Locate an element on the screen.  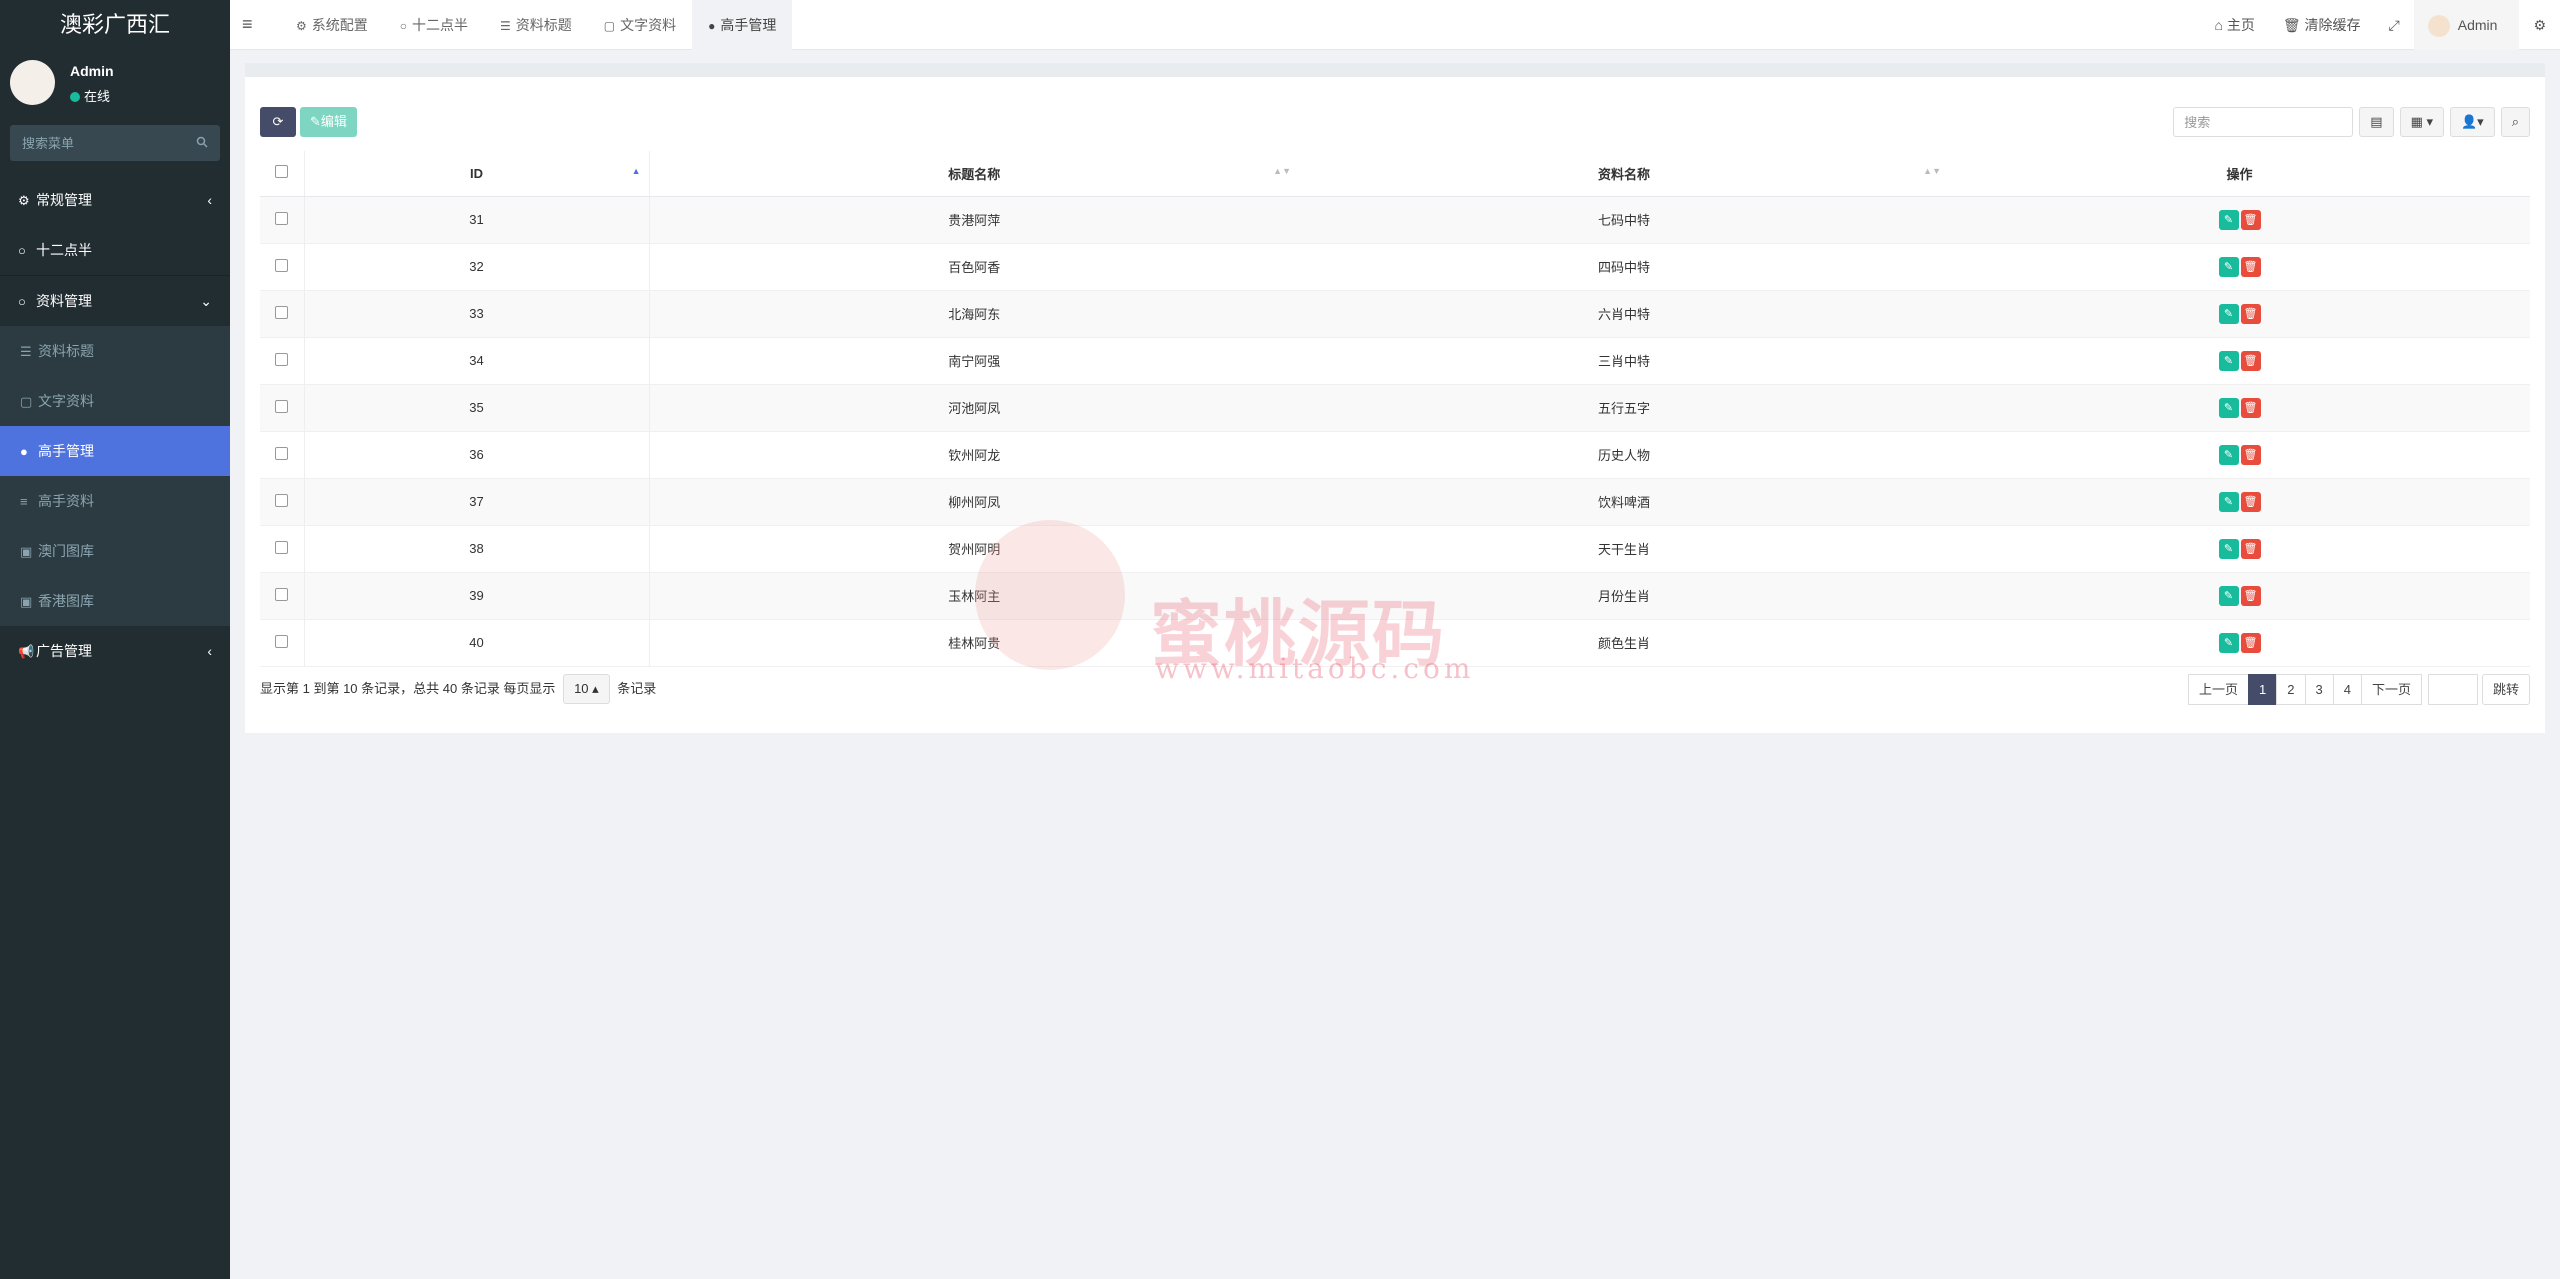
table-row: 38 贺州阿明 天干生肖 ✎ 🗑 is located at coordinates (1395, 549).